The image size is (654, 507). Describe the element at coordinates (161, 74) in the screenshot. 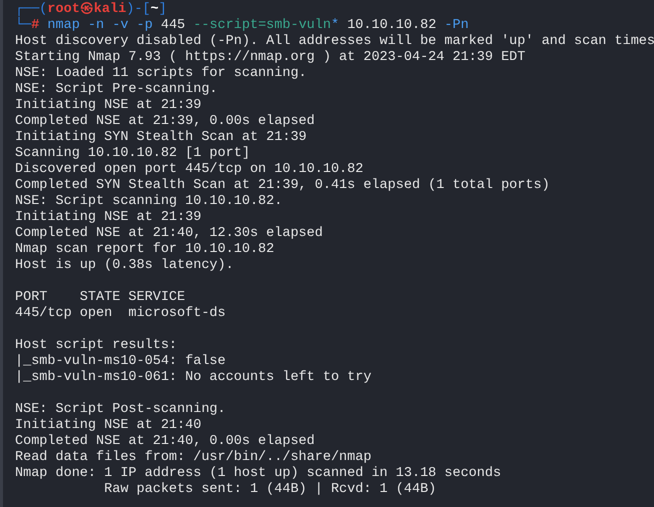

I see `output-line: NSE: Loaded 11 scripts for scanning.` at that location.